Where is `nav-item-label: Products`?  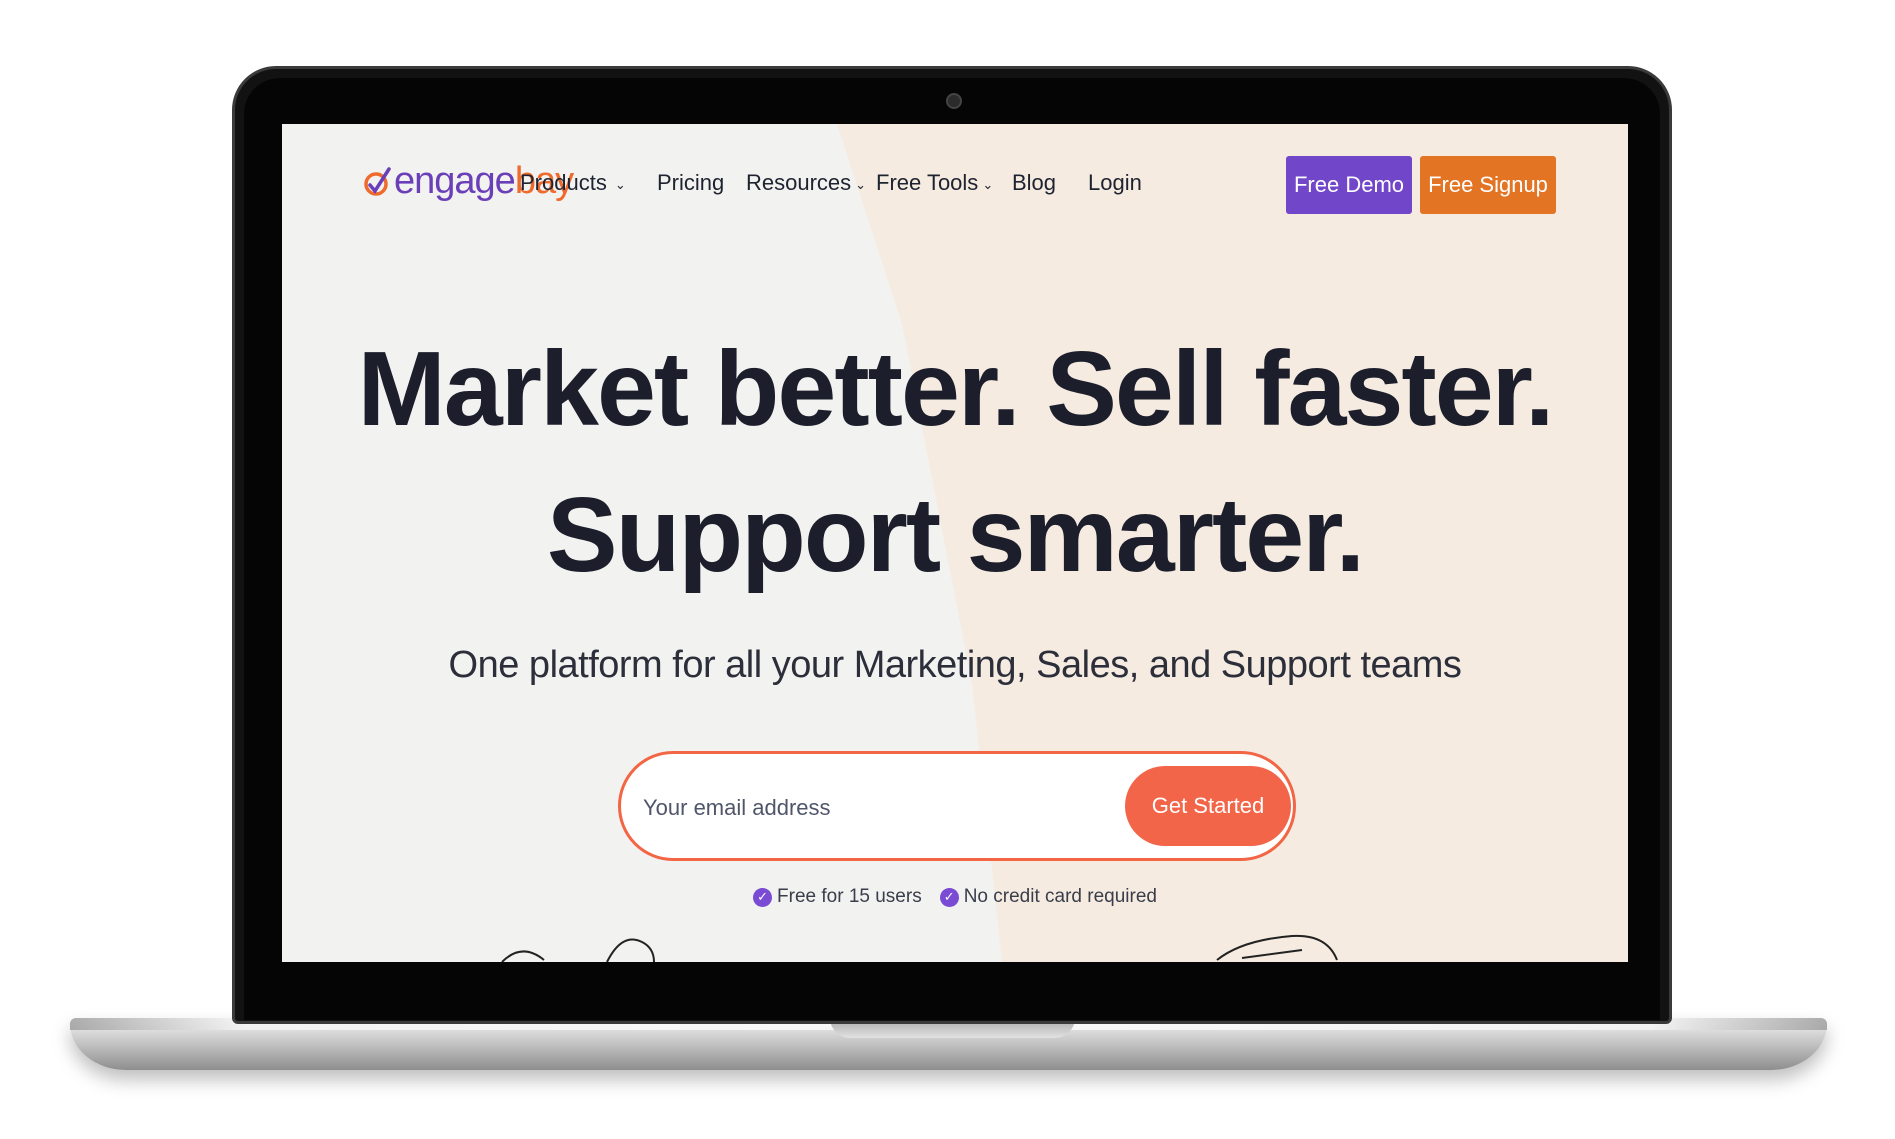
nav-item-label: Products is located at coordinates (563, 182).